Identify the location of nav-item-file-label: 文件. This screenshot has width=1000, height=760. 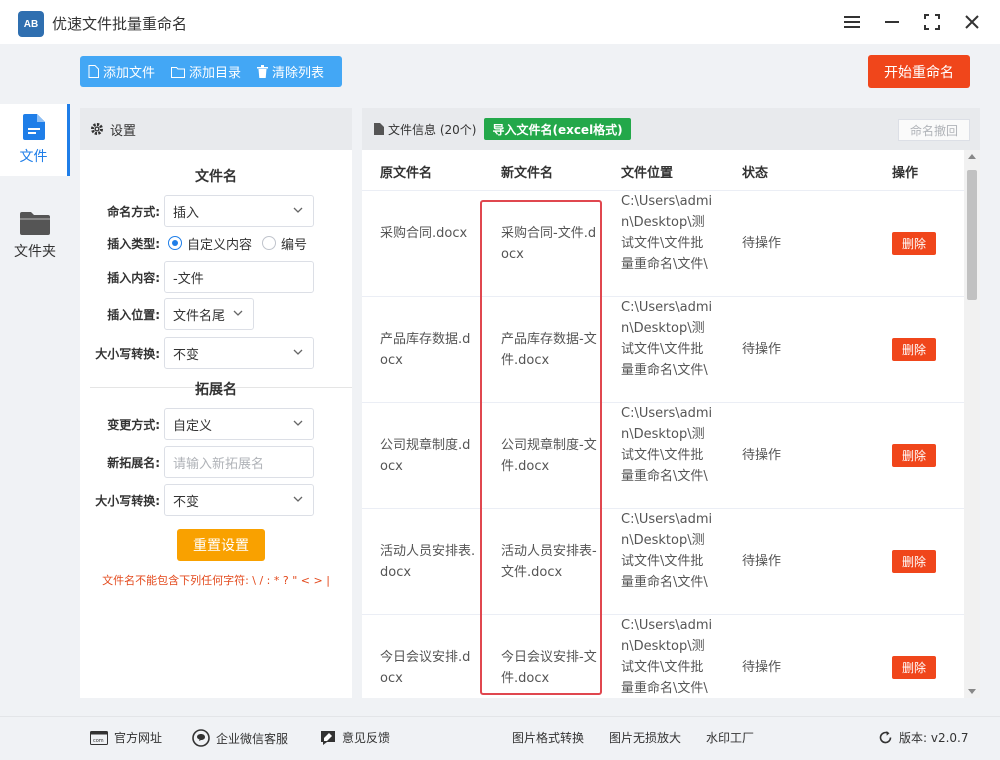
(33, 157).